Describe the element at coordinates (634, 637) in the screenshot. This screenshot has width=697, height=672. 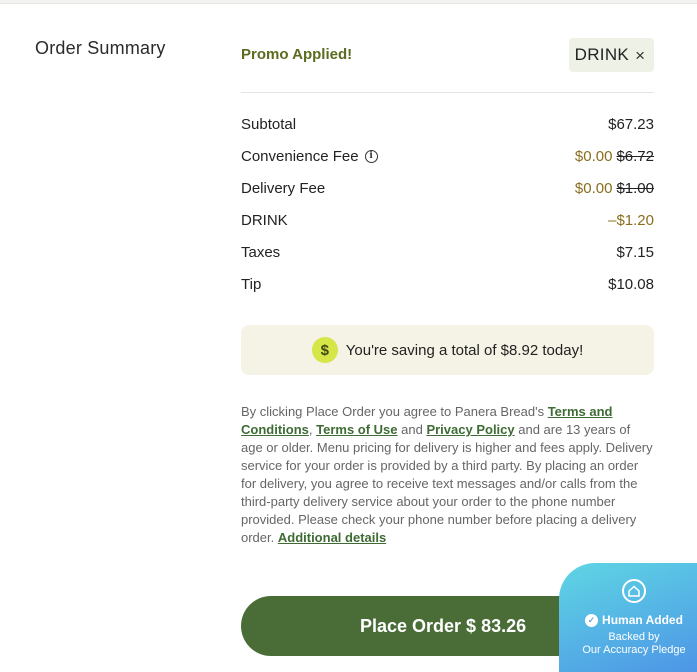
I see `badge-subtitle-line1: Backed by` at that location.